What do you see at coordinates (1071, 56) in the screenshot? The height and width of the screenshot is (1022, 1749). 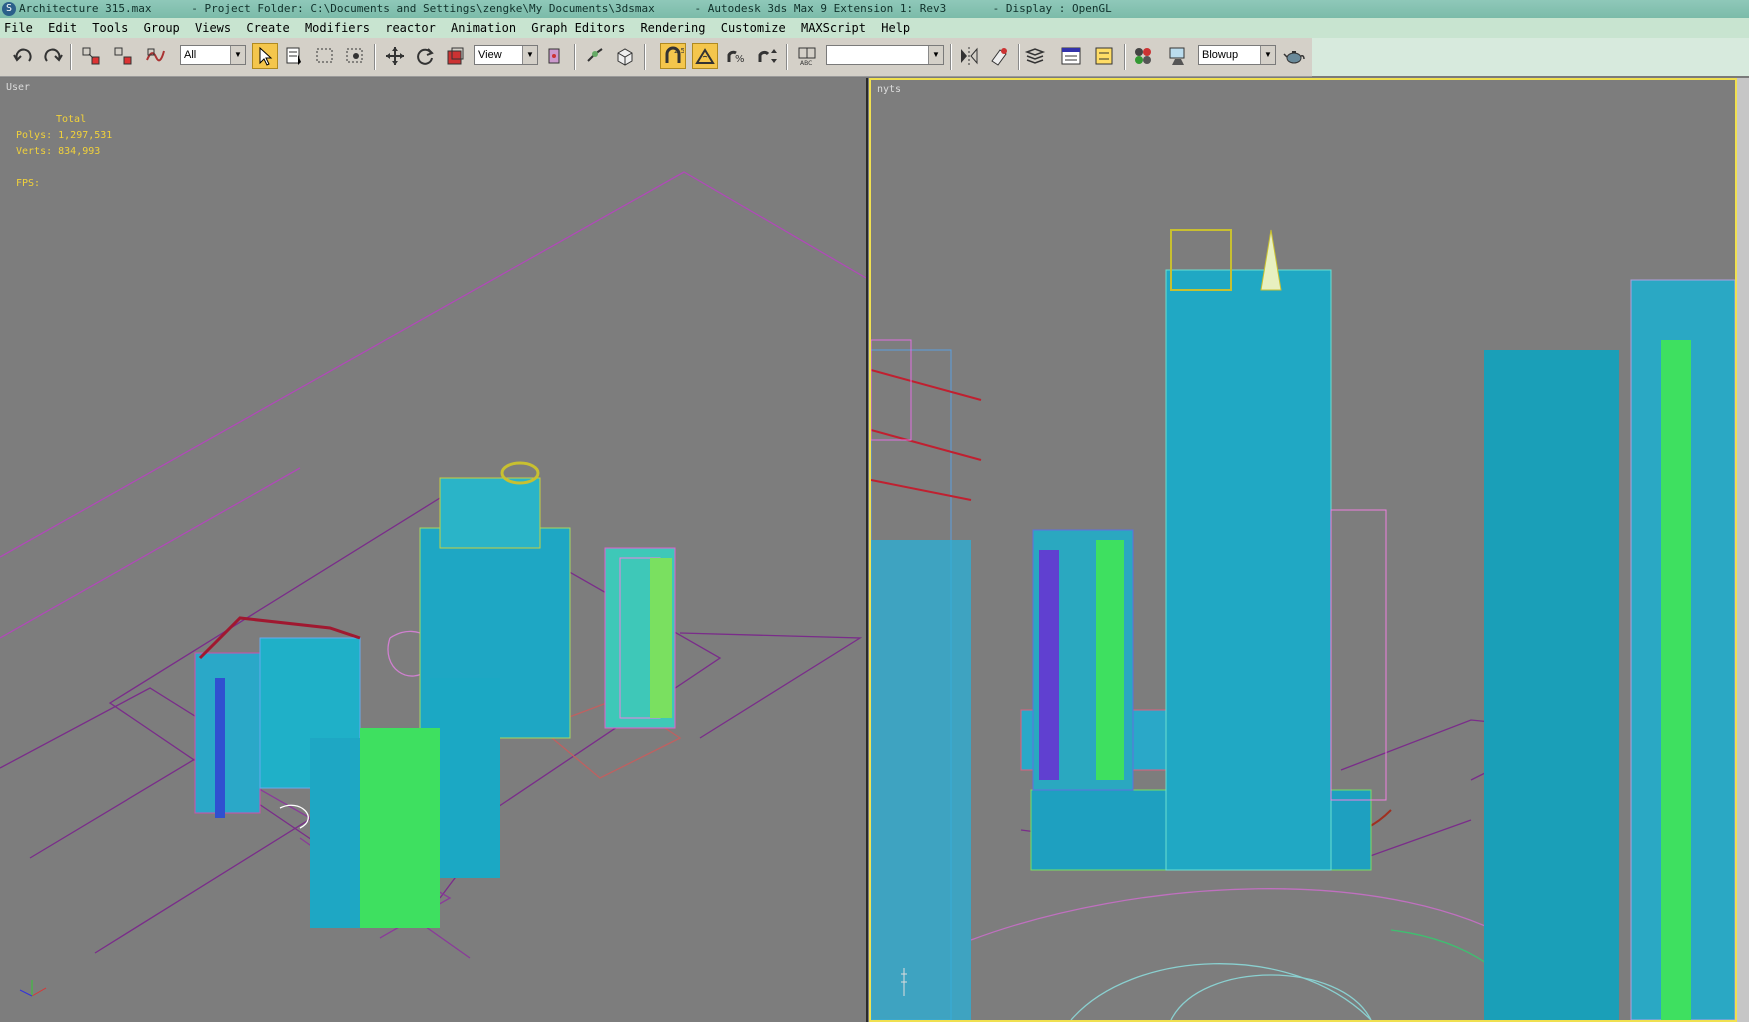 I see `curve-editor-button` at bounding box center [1071, 56].